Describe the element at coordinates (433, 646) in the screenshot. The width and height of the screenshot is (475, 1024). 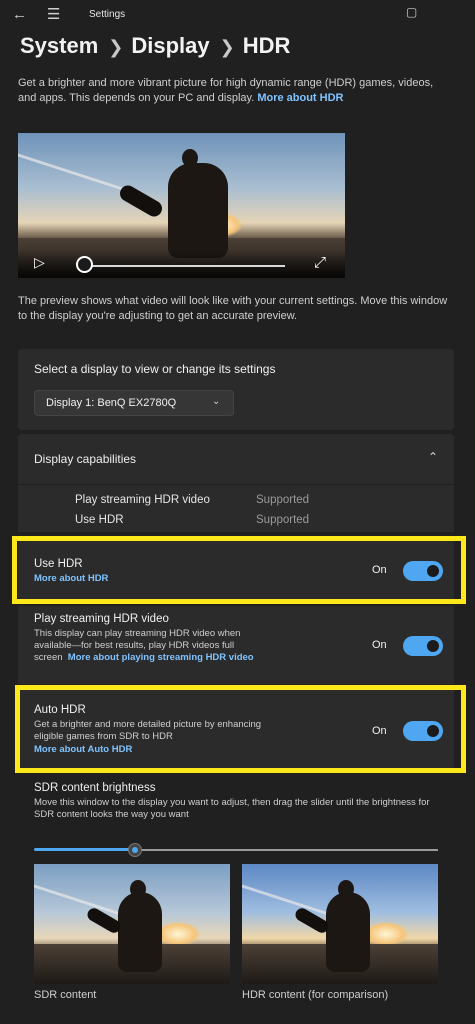
I see `toggle-knob` at that location.